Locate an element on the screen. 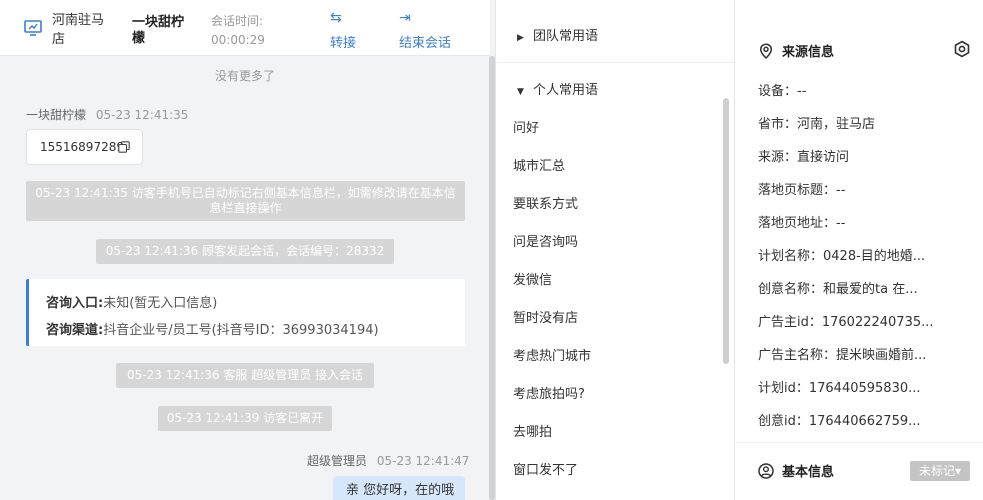 The image size is (983, 500). transfer-icon: ⇆ is located at coordinates (336, 18).